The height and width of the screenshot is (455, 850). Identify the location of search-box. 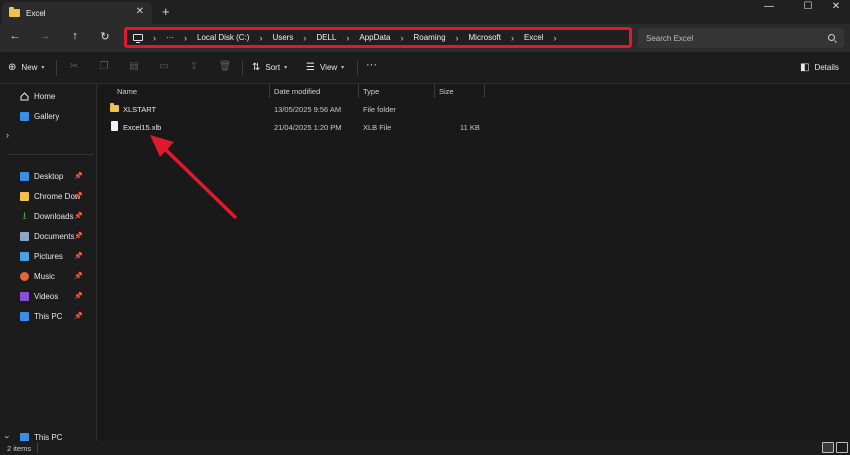
(741, 38).